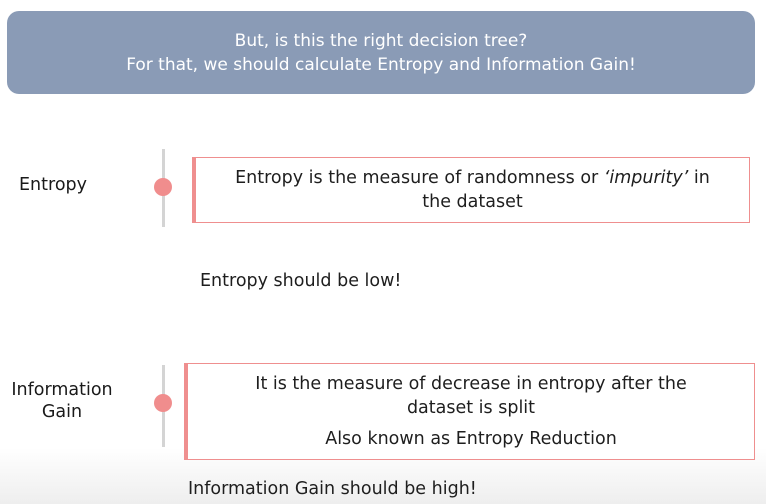 The width and height of the screenshot is (766, 504). I want to click on information-gain-label-line-2: Gain, so click(62, 412).